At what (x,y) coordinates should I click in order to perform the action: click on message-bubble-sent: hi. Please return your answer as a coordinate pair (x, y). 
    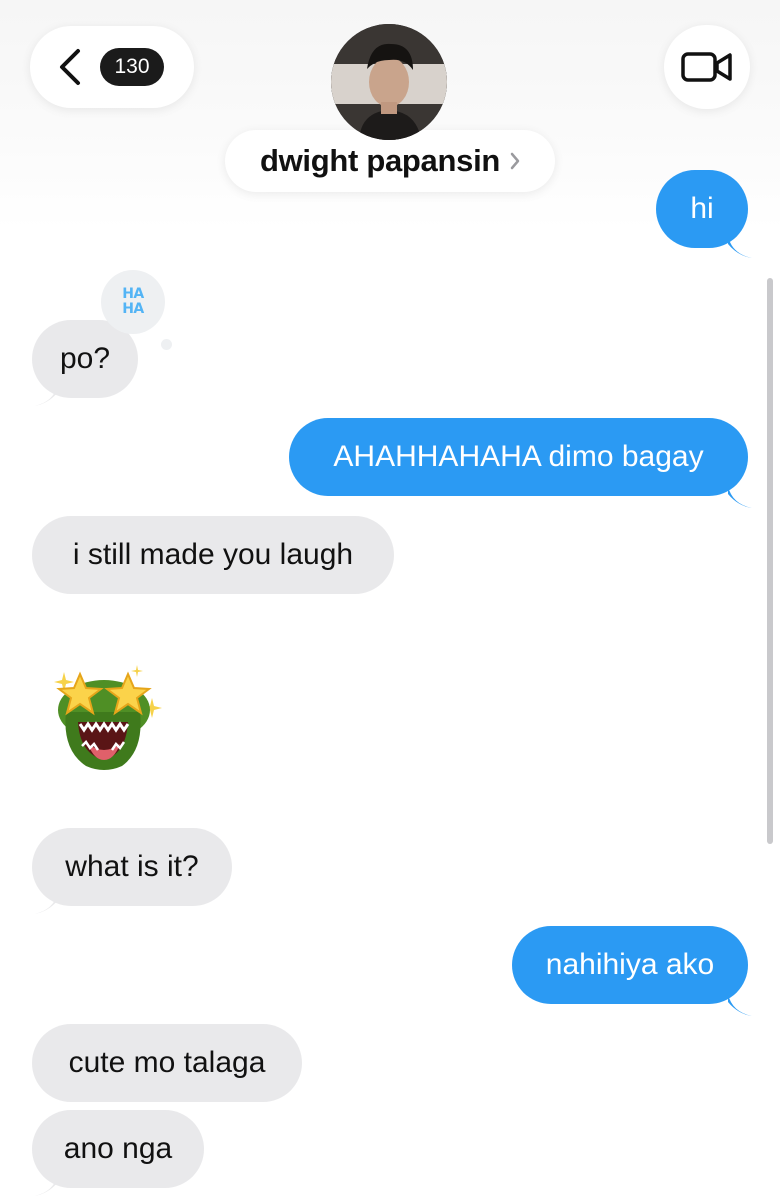
    Looking at the image, I should click on (702, 209).